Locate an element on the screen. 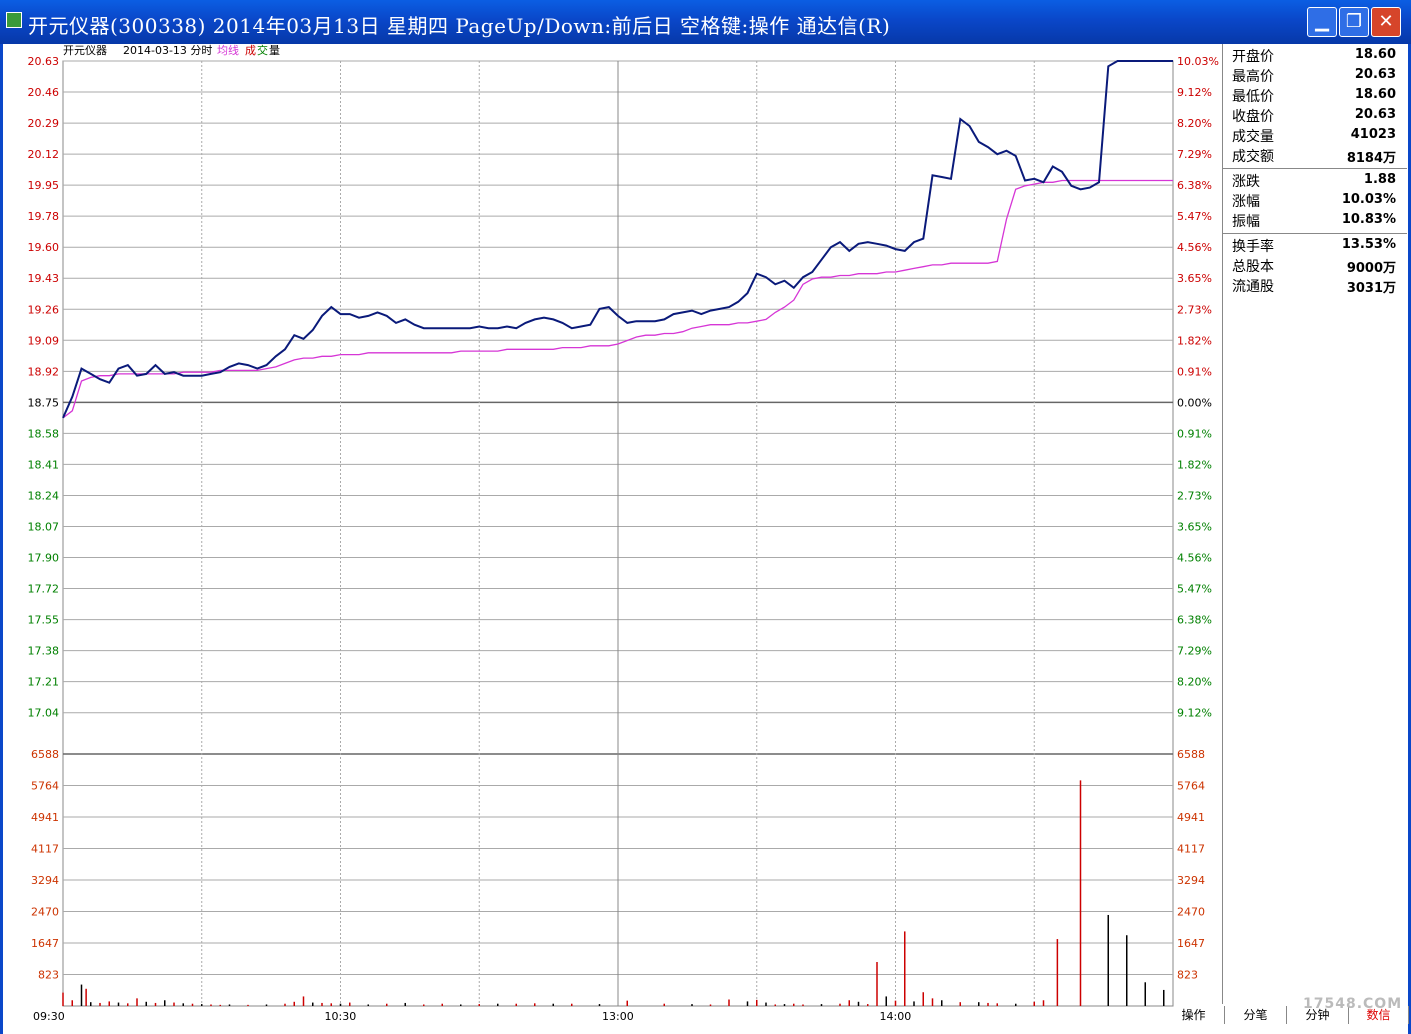  info-label: 成交额 is located at coordinates (1253, 157).